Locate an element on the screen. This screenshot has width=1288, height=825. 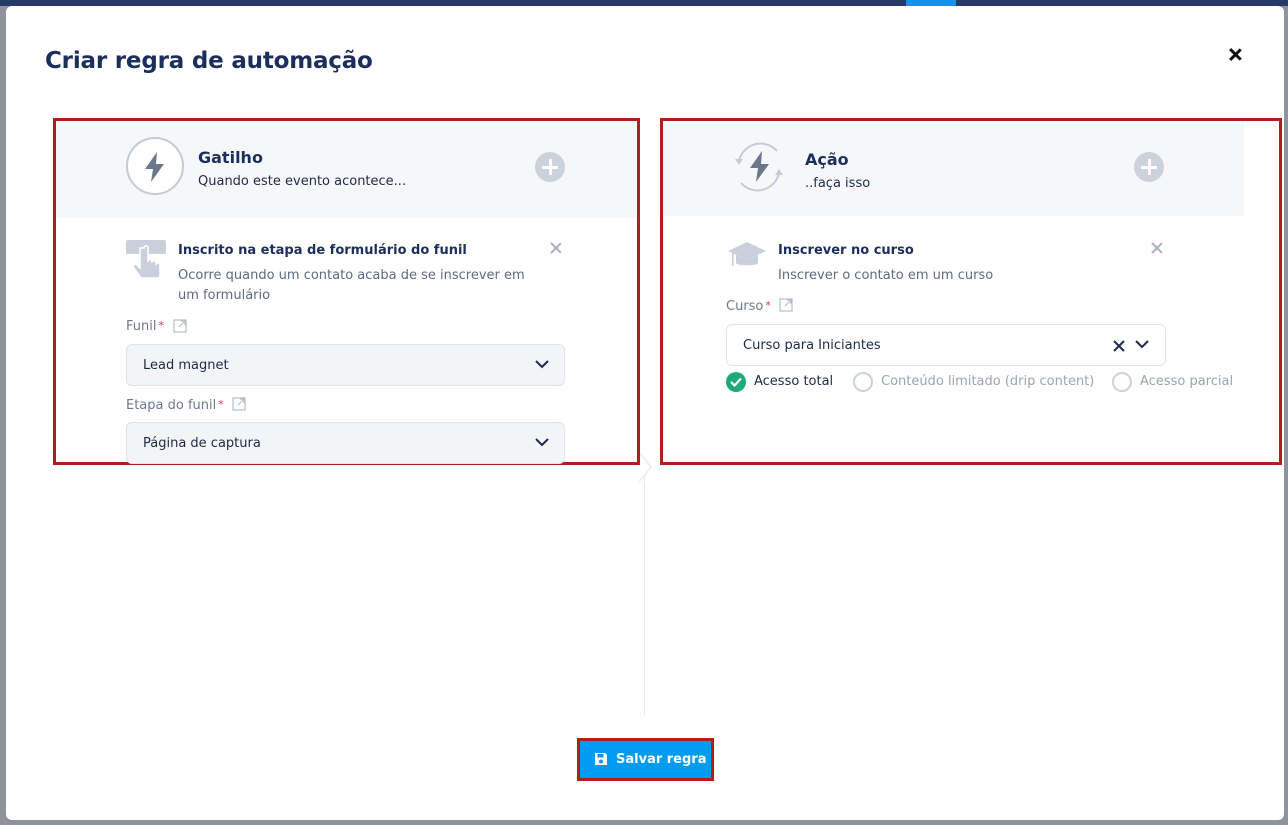
radio-partial-access: Acesso parcial is located at coordinates (1177, 382).